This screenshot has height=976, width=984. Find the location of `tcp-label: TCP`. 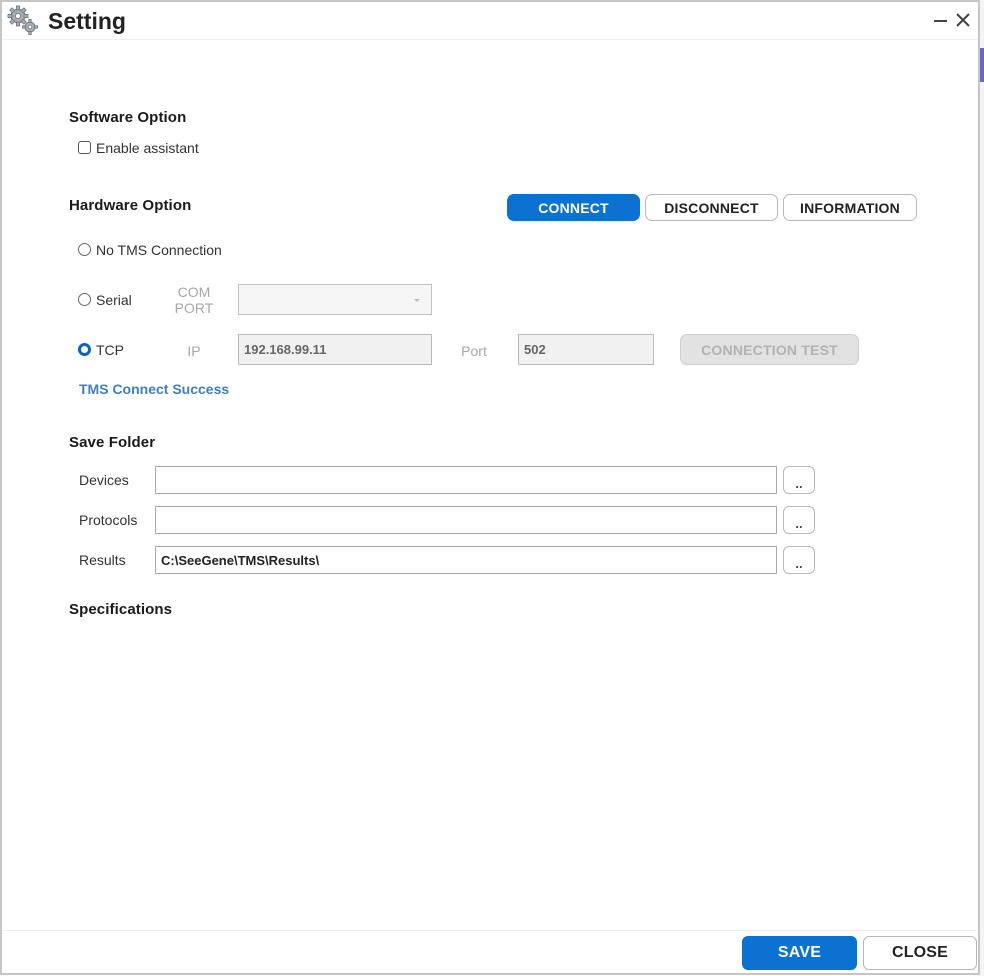

tcp-label: TCP is located at coordinates (110, 350).